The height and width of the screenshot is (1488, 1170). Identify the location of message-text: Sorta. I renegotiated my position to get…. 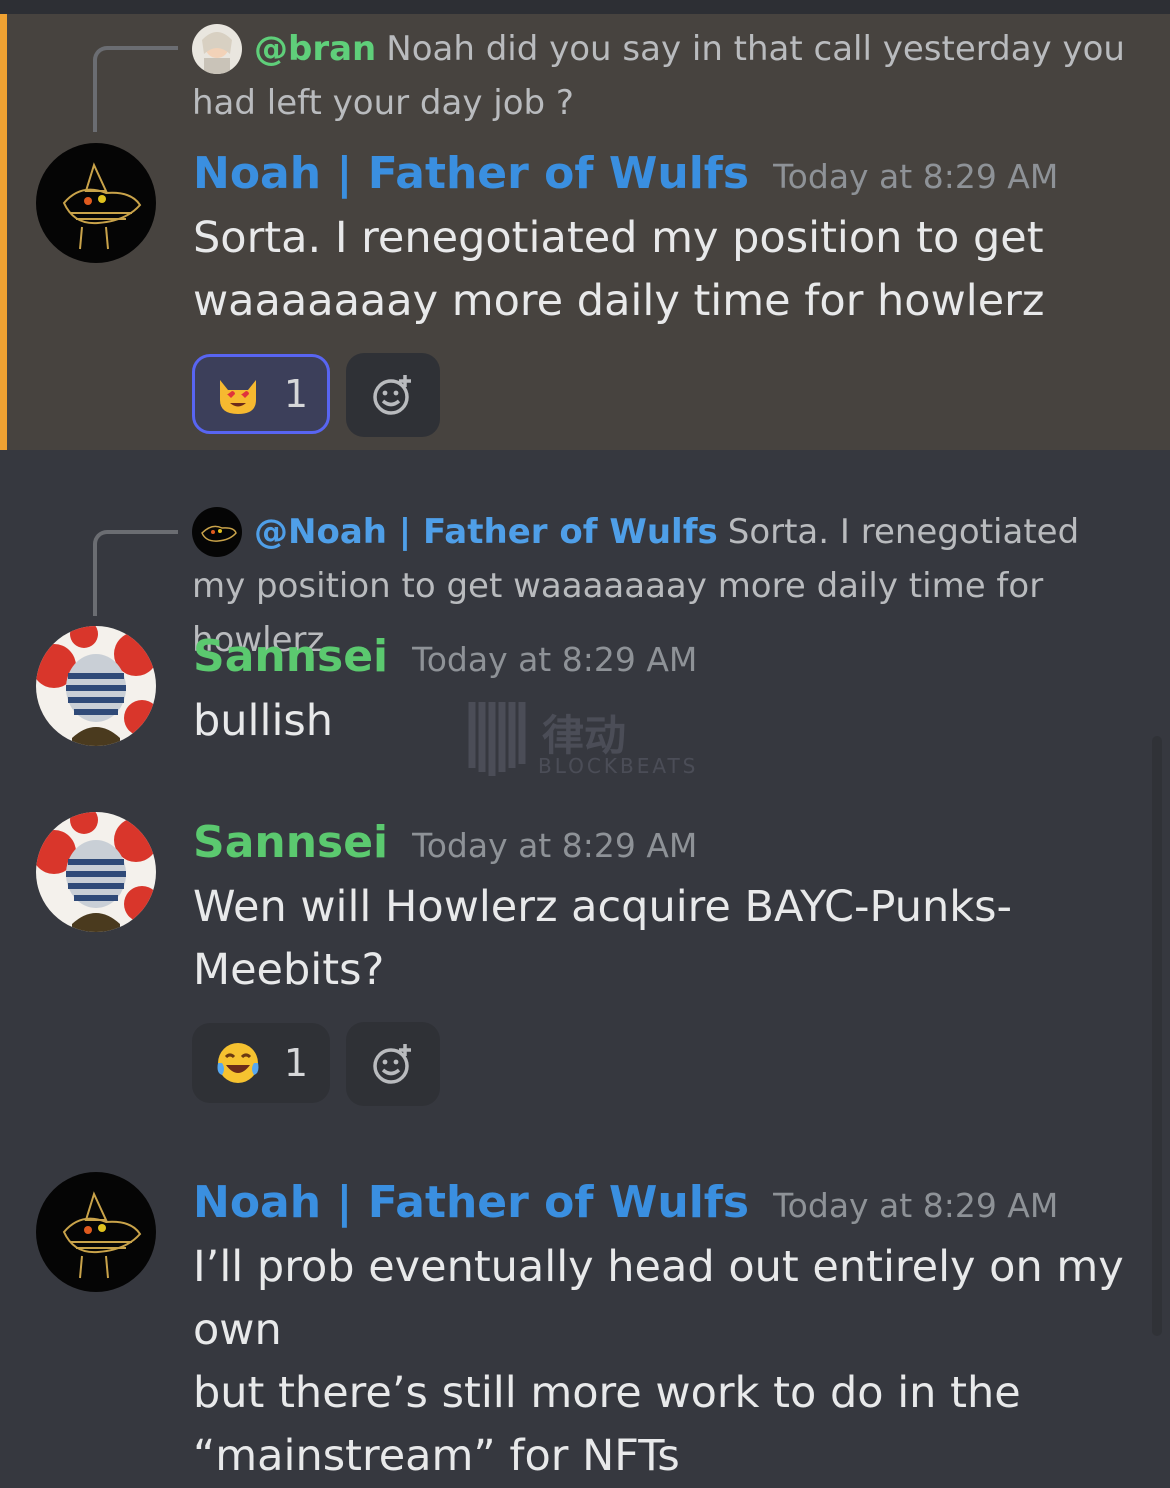
(668, 270).